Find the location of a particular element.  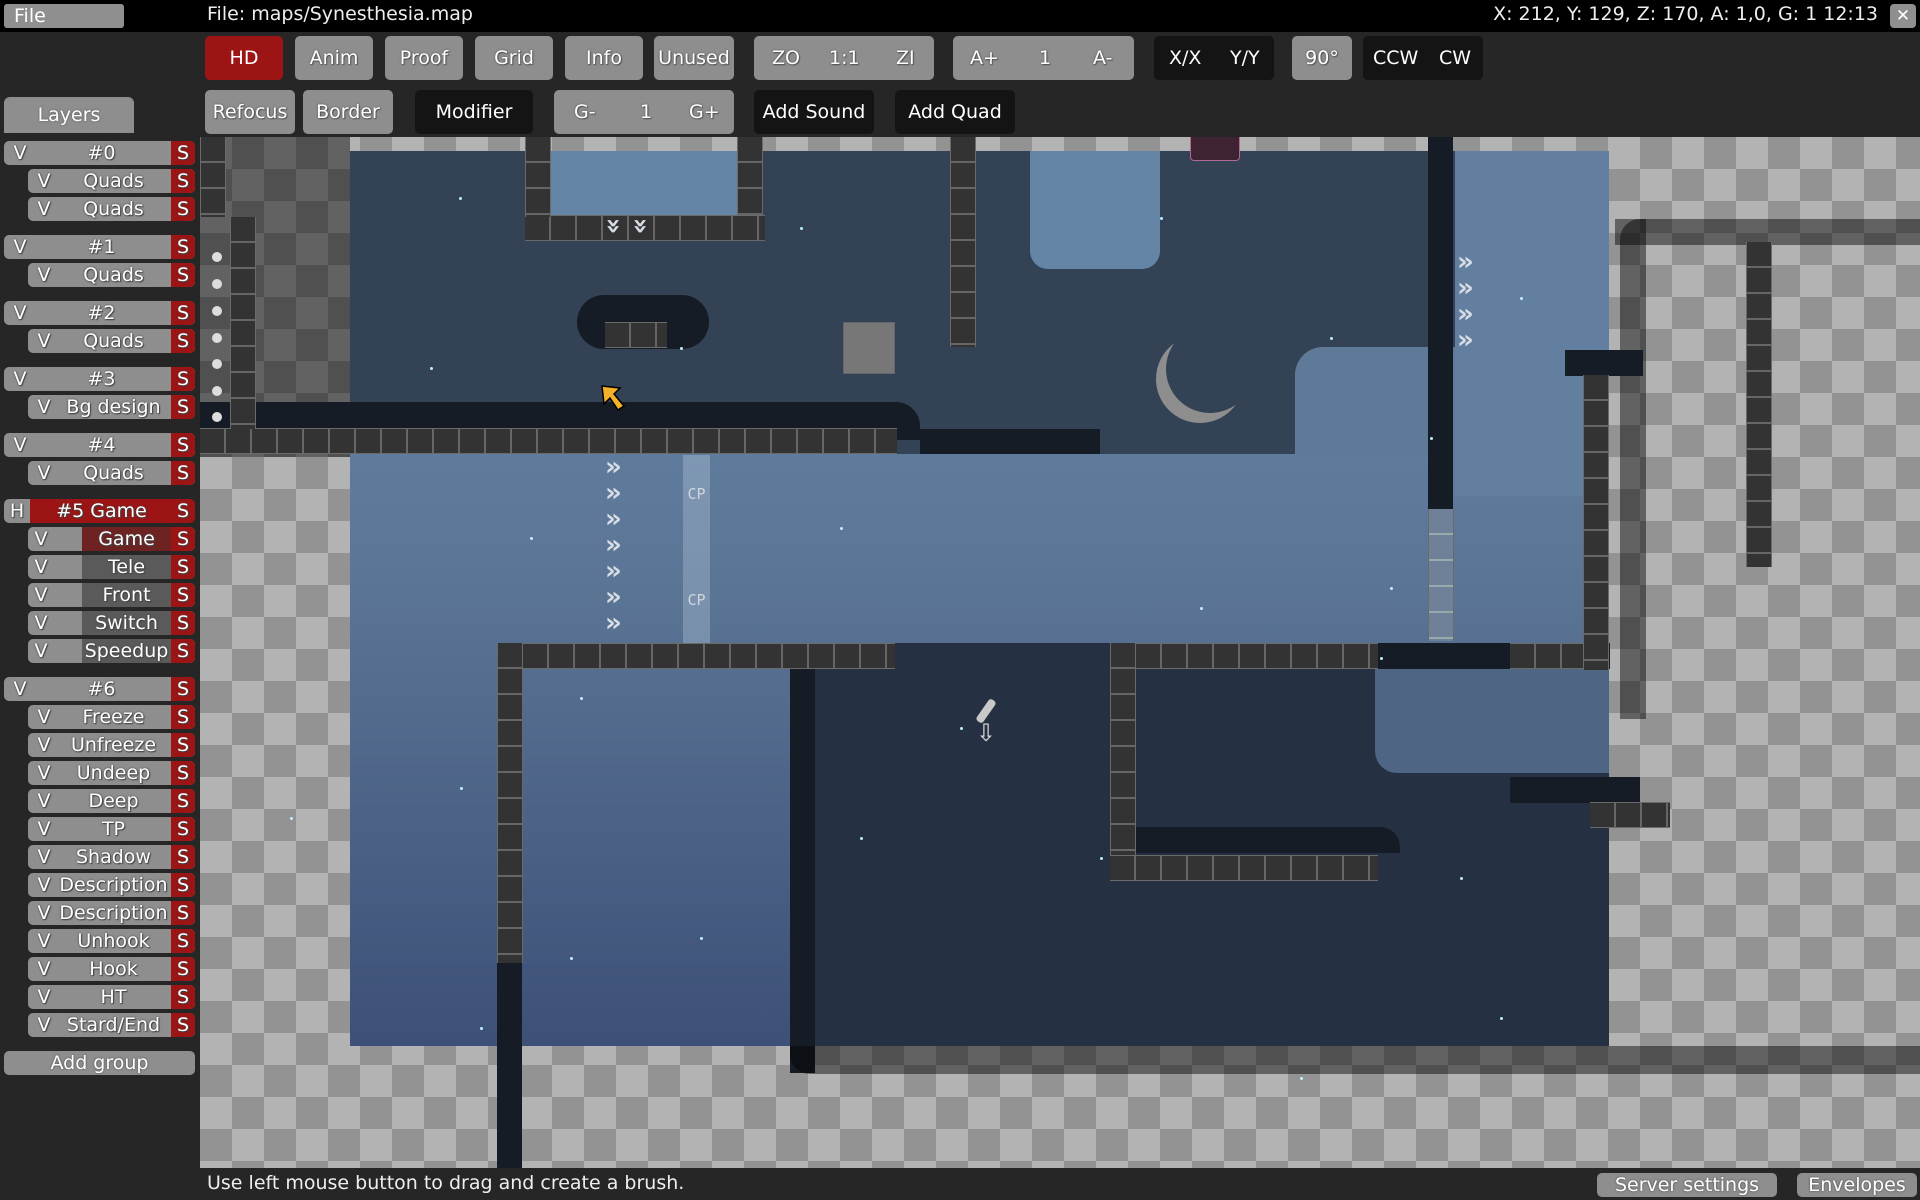

layer-item: V Switch S is located at coordinates (111, 623).